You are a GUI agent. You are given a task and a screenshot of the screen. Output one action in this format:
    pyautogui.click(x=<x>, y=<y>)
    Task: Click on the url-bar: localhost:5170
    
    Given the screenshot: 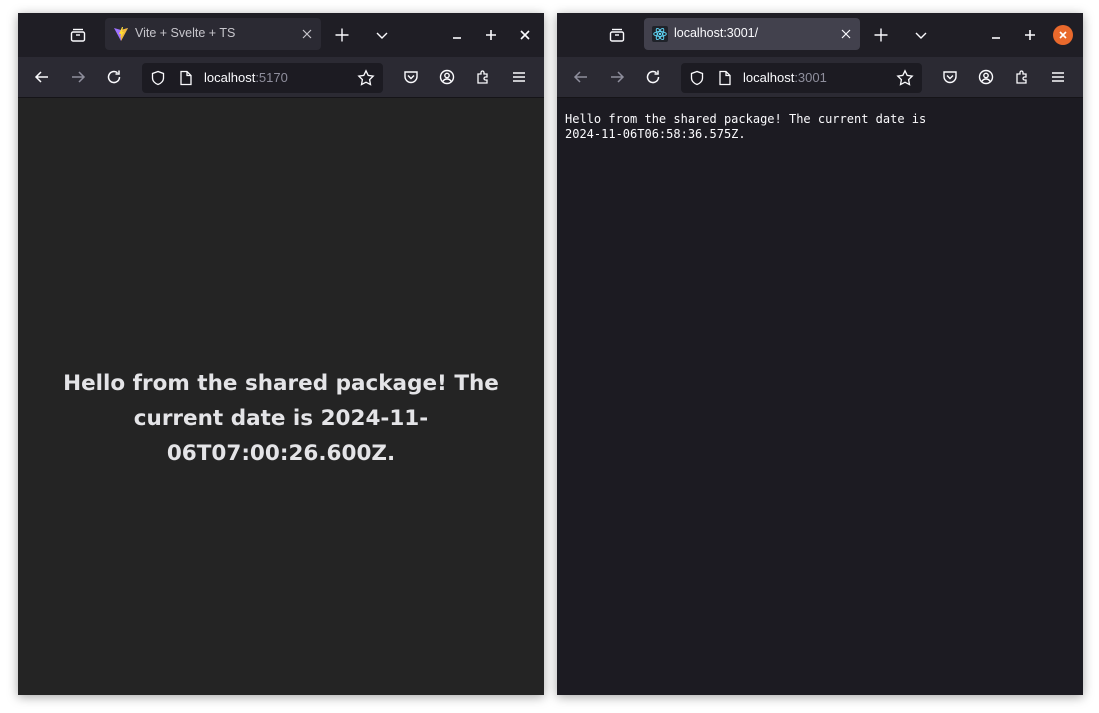 What is the action you would take?
    pyautogui.click(x=262, y=78)
    